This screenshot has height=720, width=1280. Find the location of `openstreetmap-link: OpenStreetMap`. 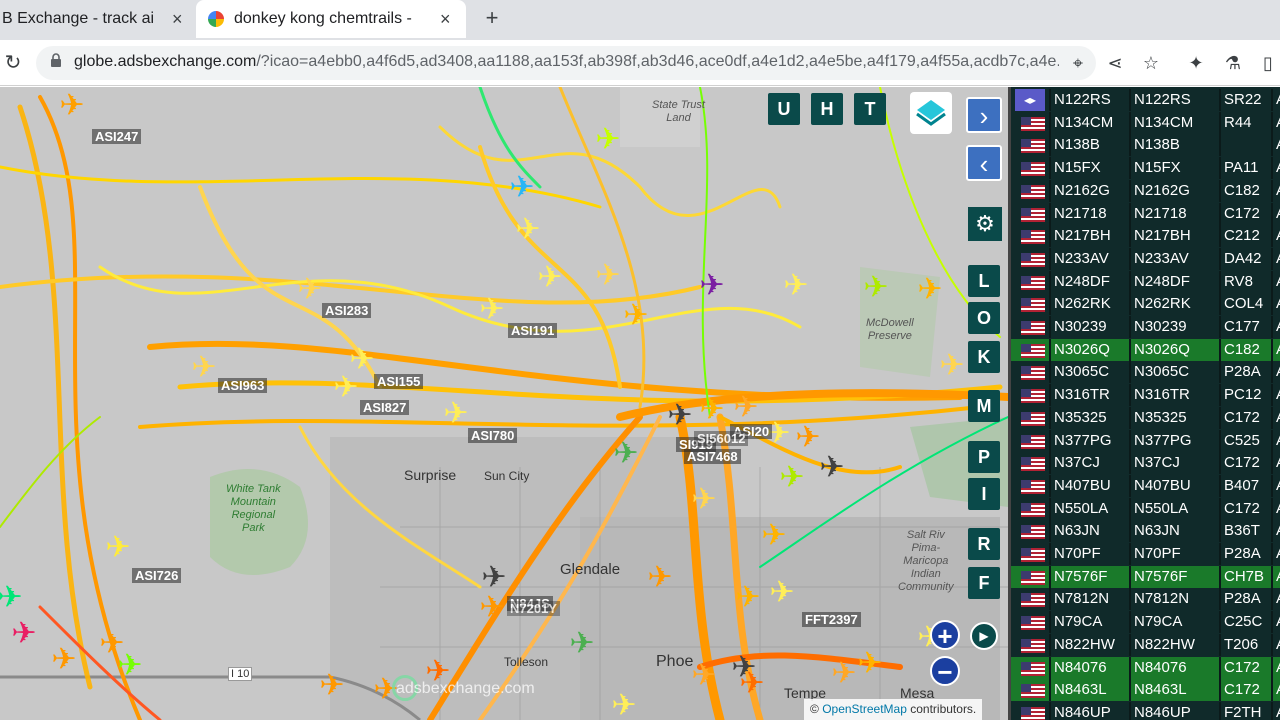

openstreetmap-link: OpenStreetMap is located at coordinates (864, 709).